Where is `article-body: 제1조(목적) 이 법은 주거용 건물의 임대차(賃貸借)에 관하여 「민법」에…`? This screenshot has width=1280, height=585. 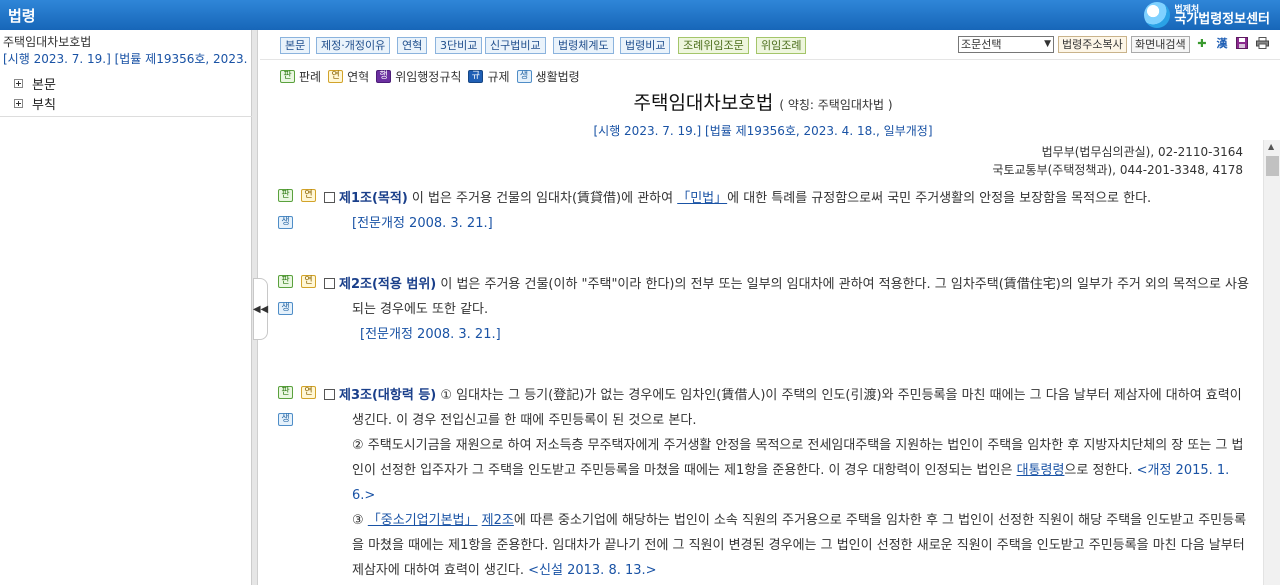 article-body: 제1조(목적) 이 법은 주거용 건물의 임대차(賃貸借)에 관하여 「민법」에… is located at coordinates (788, 211).